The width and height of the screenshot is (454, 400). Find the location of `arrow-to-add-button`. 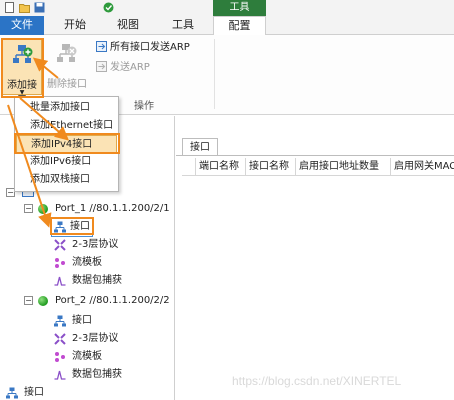

arrow-to-add-button is located at coordinates (45, 68).